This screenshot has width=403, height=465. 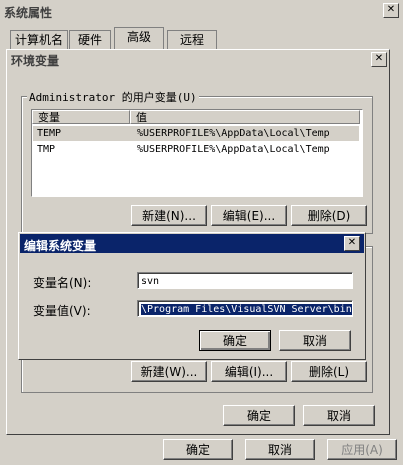 I want to click on tab-label: 远程, so click(x=191, y=40).